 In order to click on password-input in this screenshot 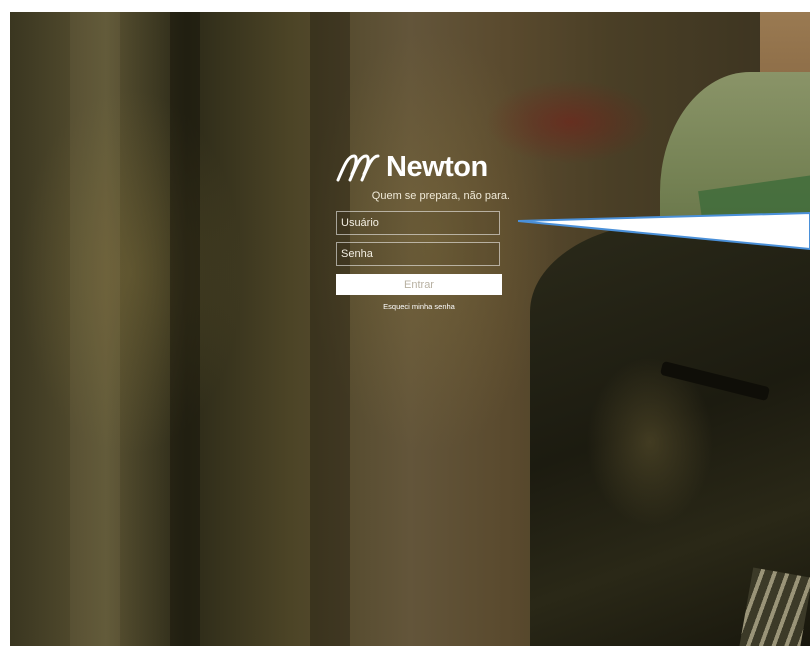, I will do `click(418, 254)`.